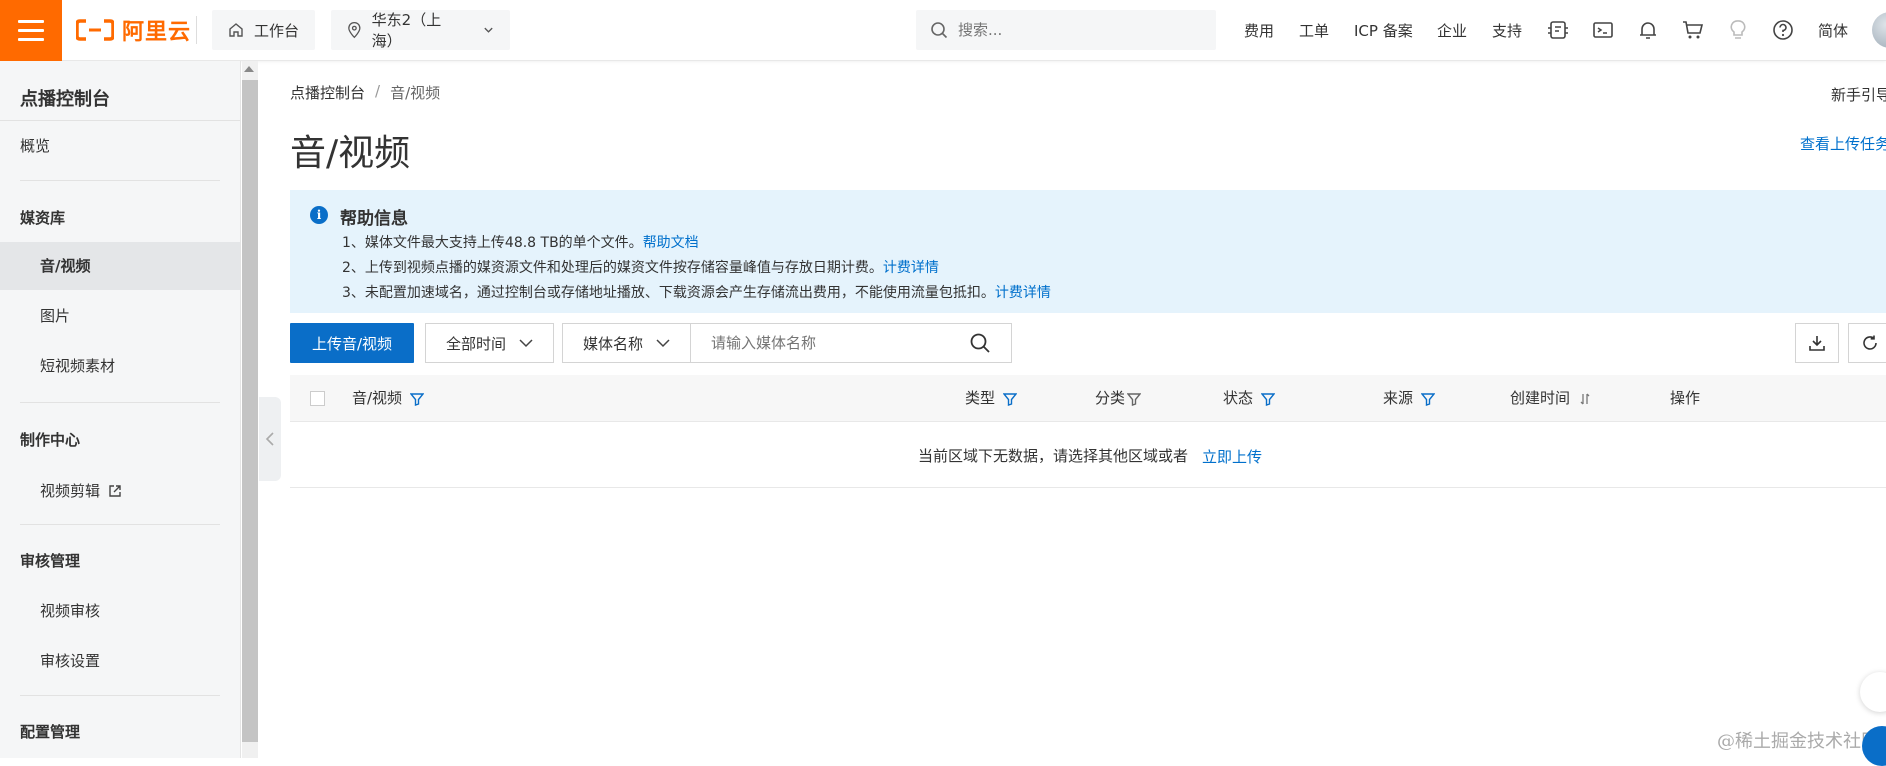 Image resolution: width=1886 pixels, height=766 pixels. I want to click on chevron-left-icon, so click(269, 439).